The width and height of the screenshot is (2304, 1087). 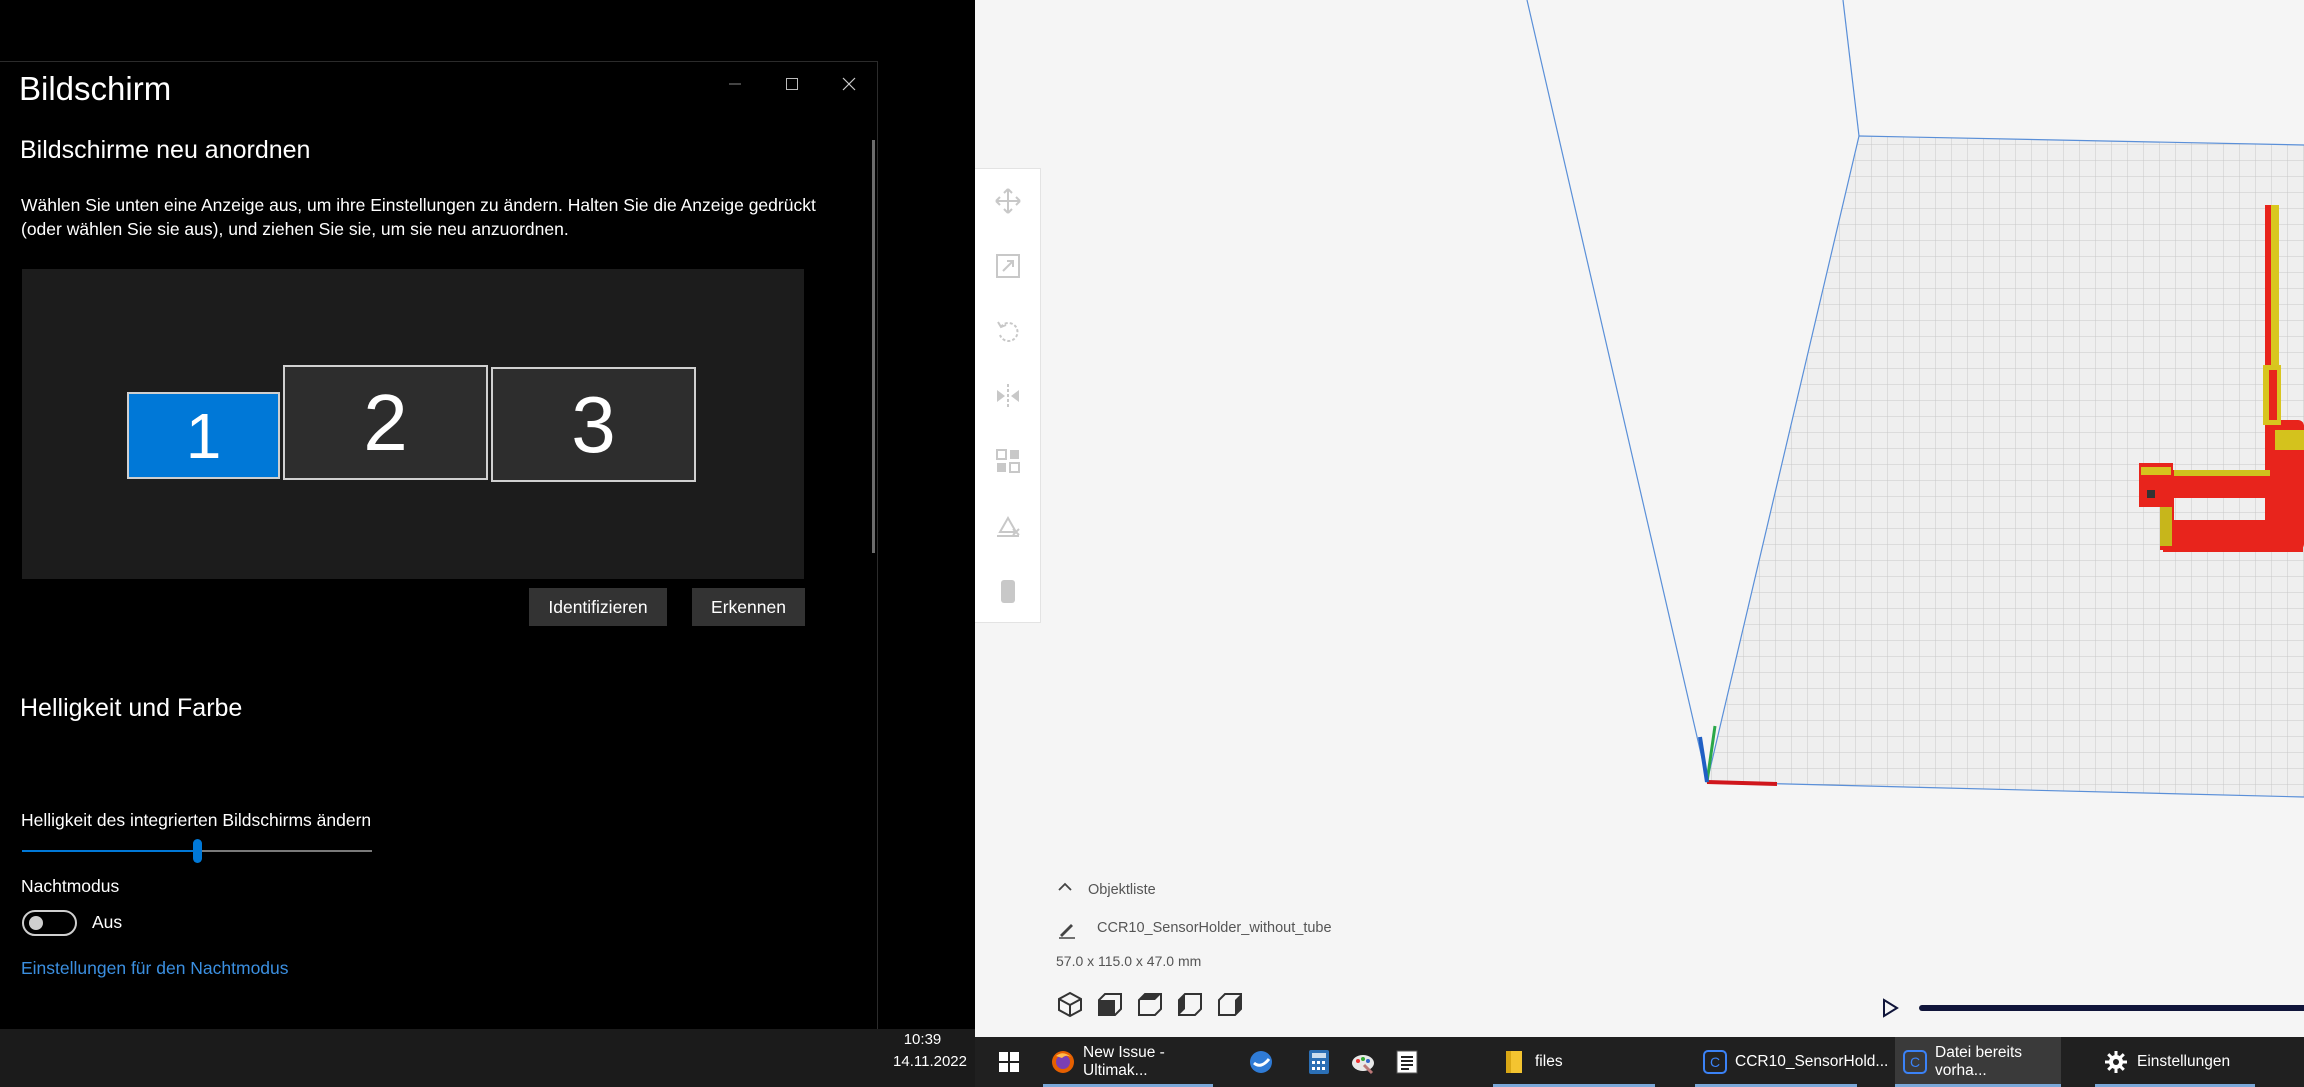 What do you see at coordinates (1190, 1004) in the screenshot?
I see `left-view-icon` at bounding box center [1190, 1004].